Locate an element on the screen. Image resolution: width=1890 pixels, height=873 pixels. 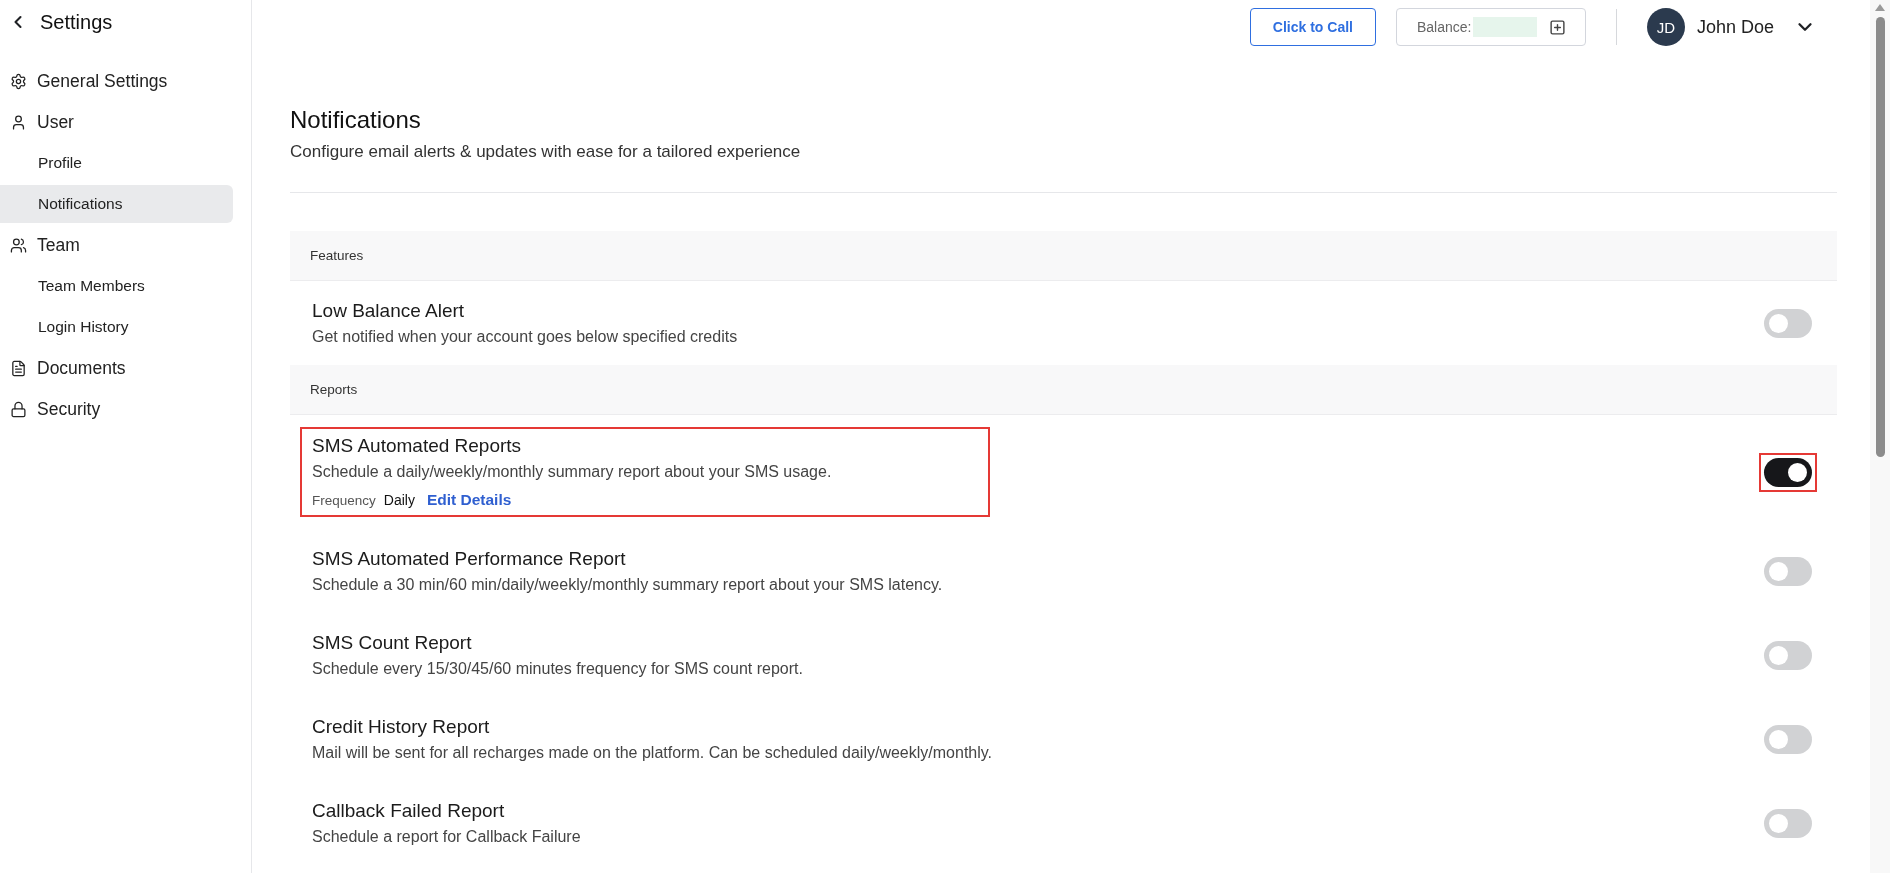
user-name: John Doe is located at coordinates (1735, 27).